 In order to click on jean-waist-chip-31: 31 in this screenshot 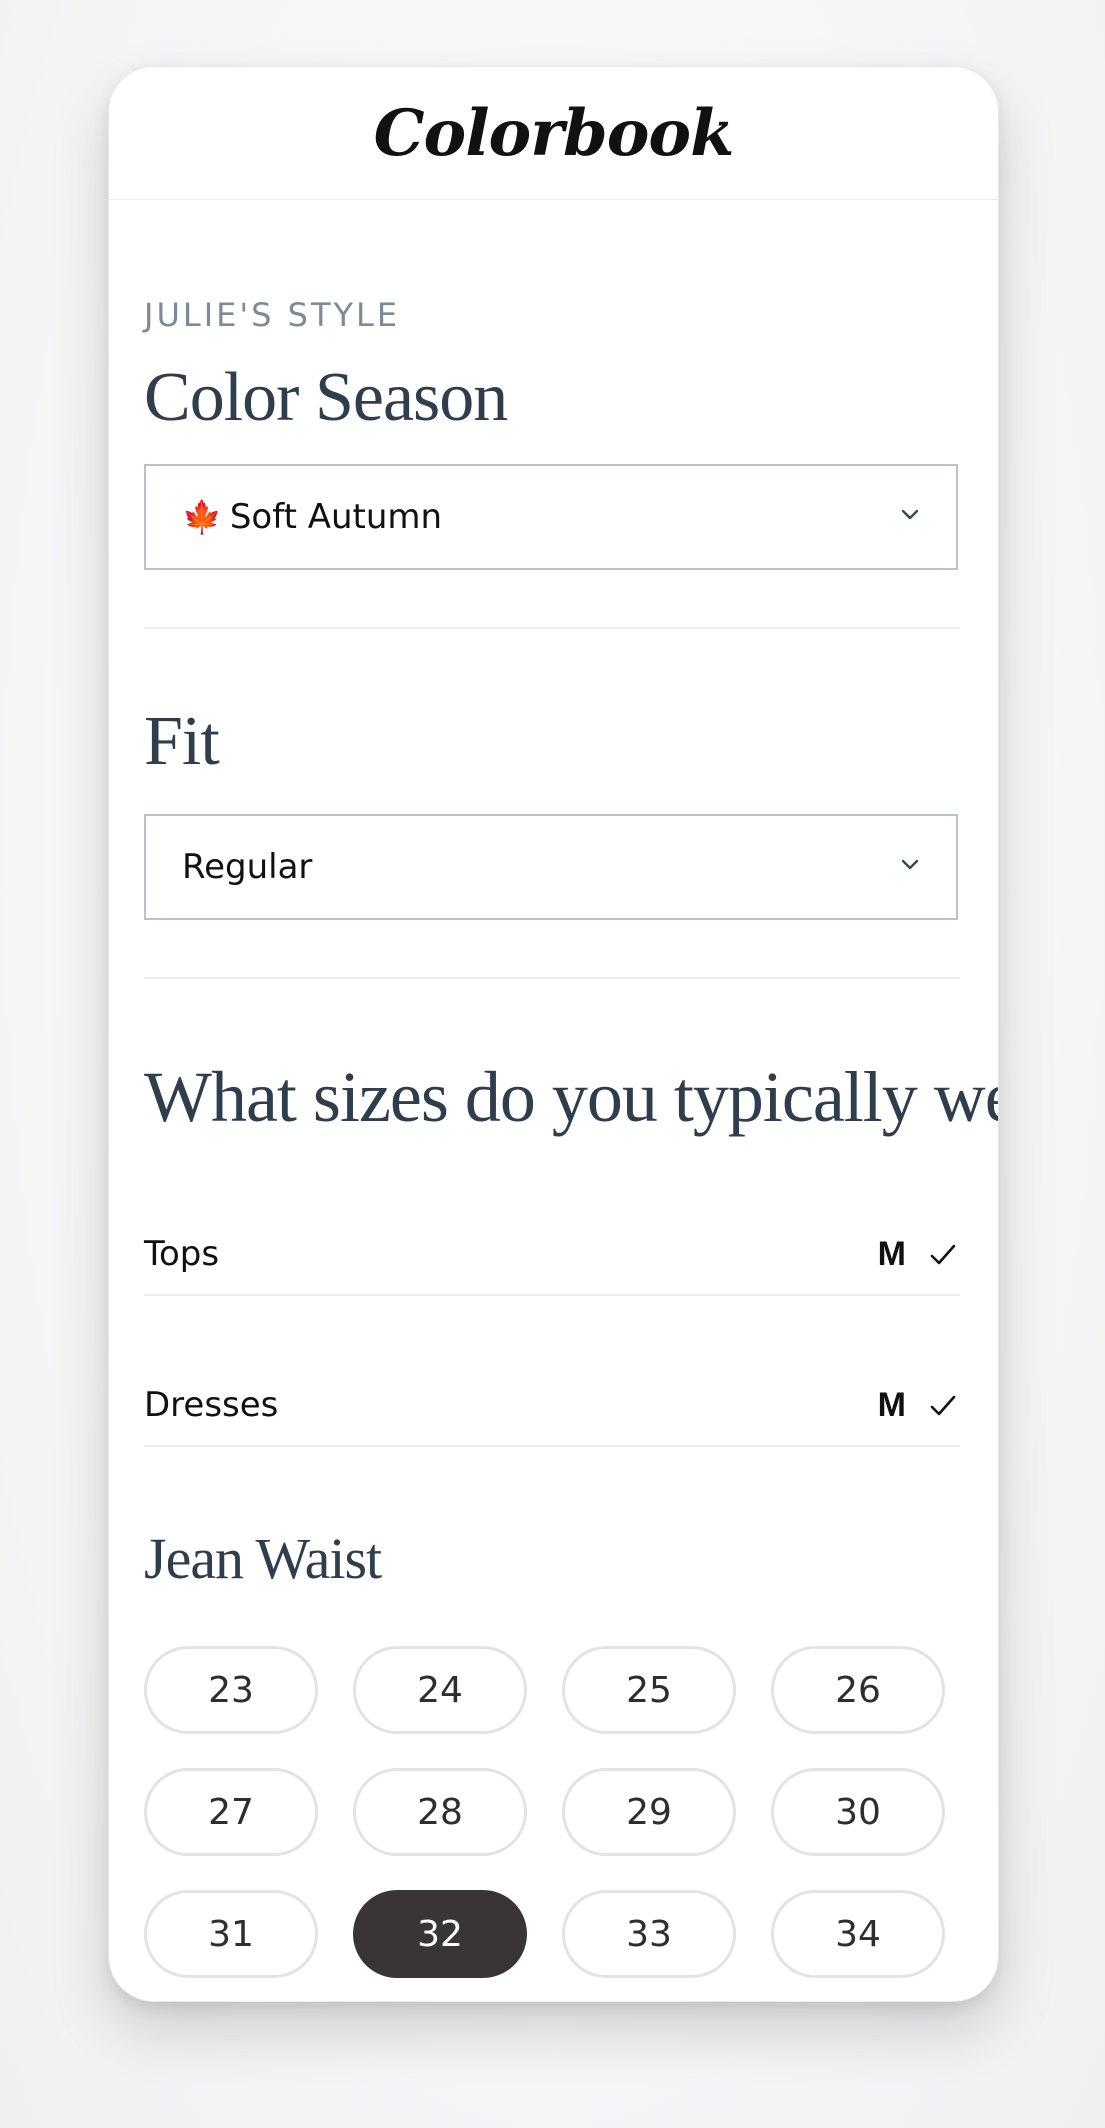, I will do `click(231, 1934)`.